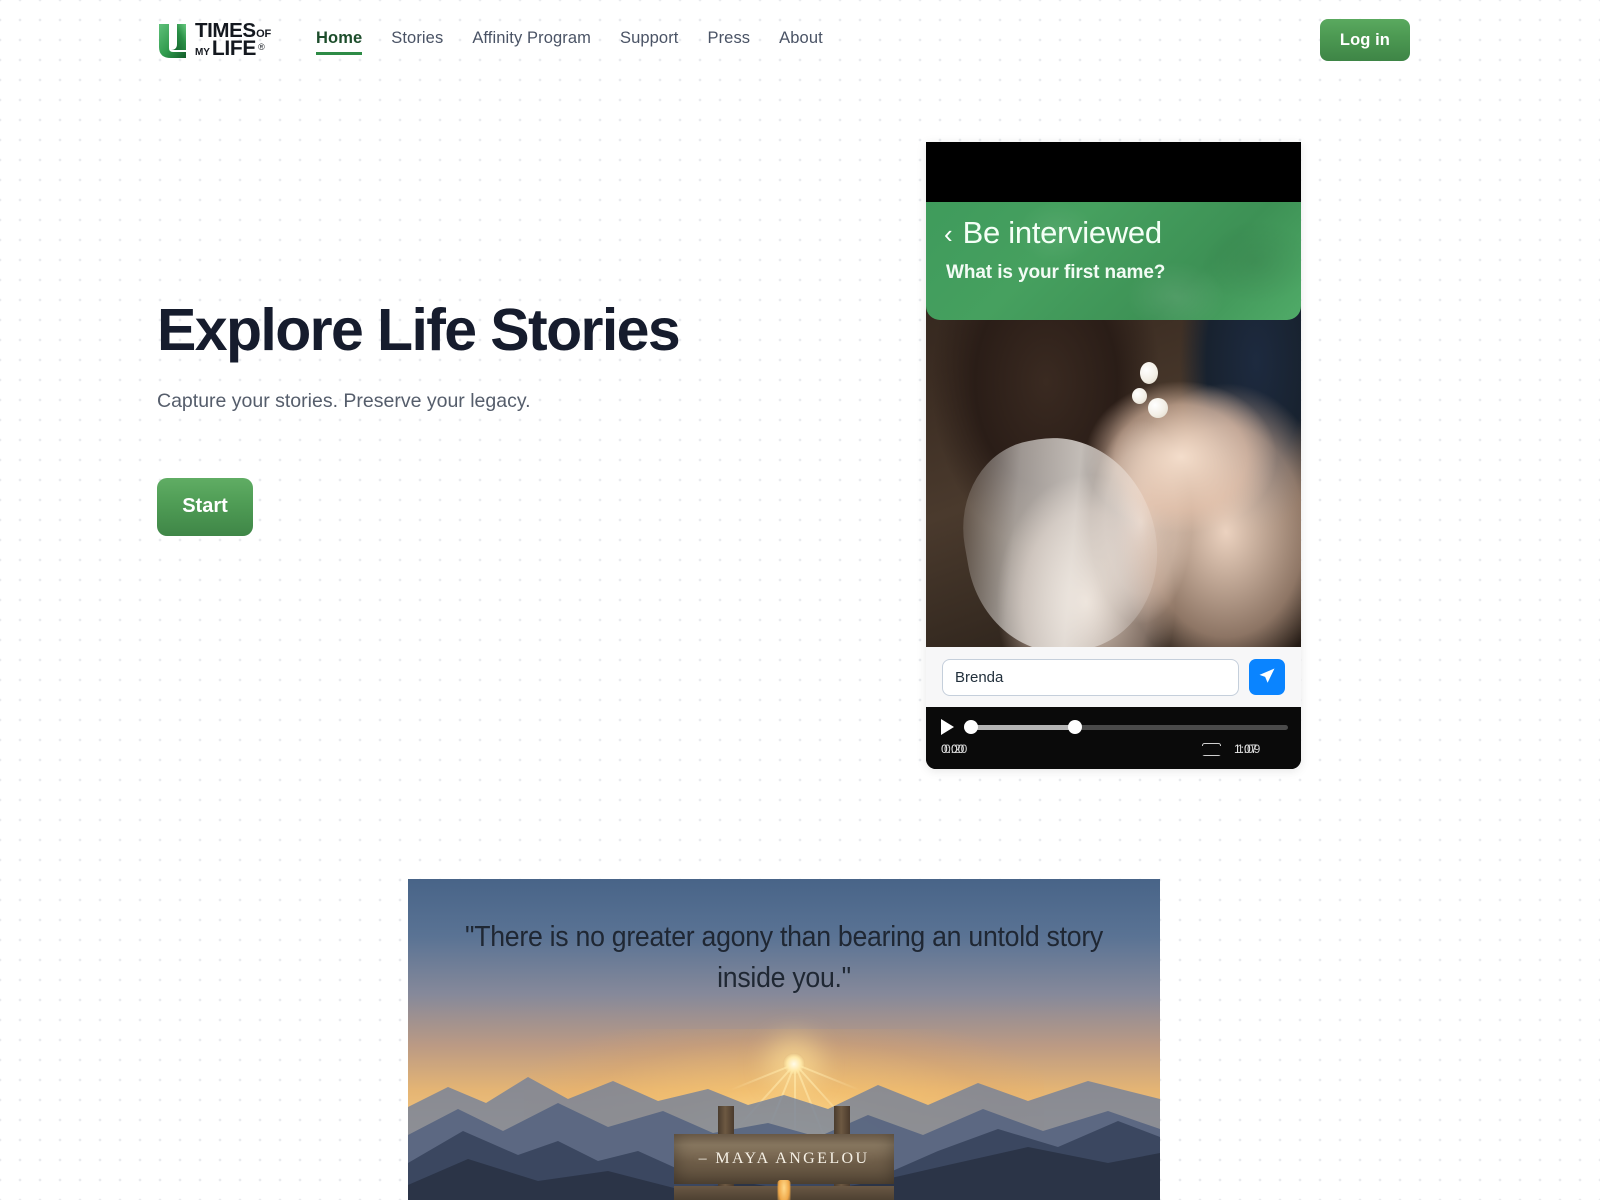 Image resolution: width=1600 pixels, height=1200 pixels. What do you see at coordinates (948, 234) in the screenshot?
I see `chevron-left-icon: ‹` at bounding box center [948, 234].